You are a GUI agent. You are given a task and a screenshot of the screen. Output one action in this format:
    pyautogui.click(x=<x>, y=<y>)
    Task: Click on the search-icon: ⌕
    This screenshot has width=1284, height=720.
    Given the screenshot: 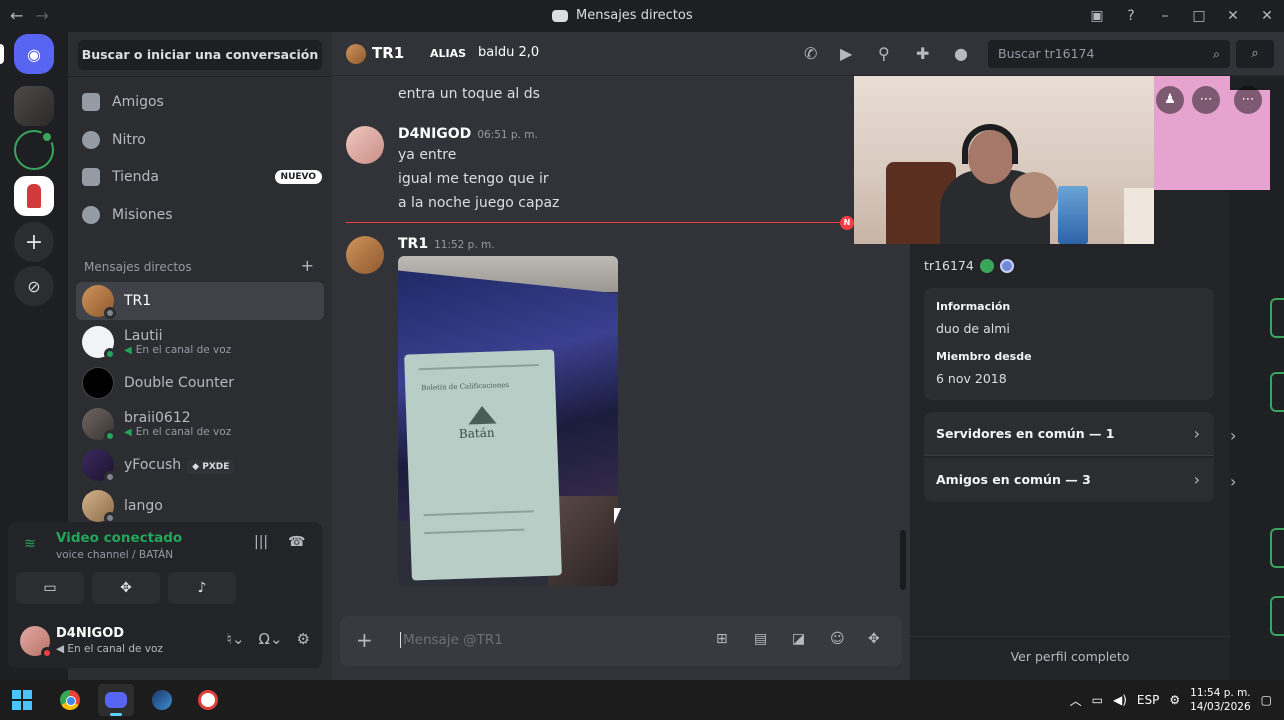 What is the action you would take?
    pyautogui.click(x=1255, y=54)
    